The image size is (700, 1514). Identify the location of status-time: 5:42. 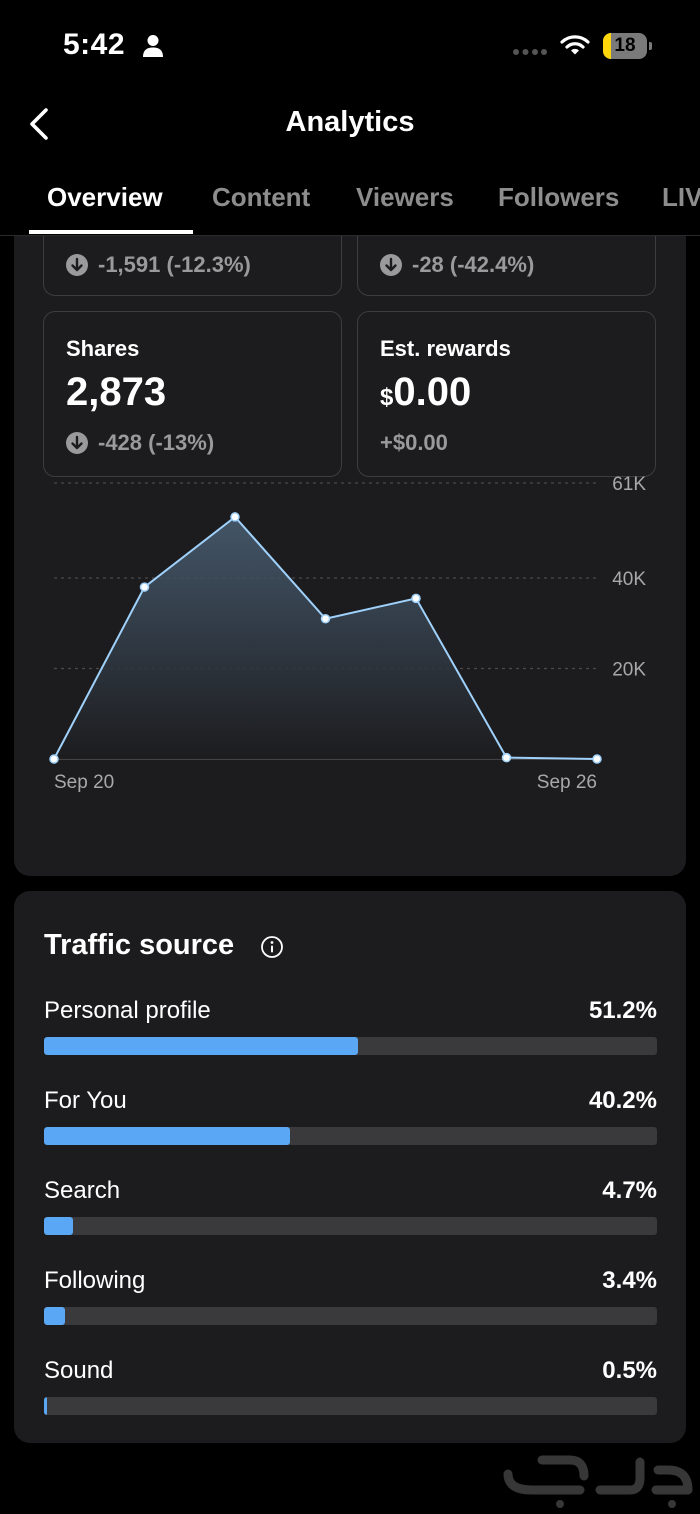
(94, 44).